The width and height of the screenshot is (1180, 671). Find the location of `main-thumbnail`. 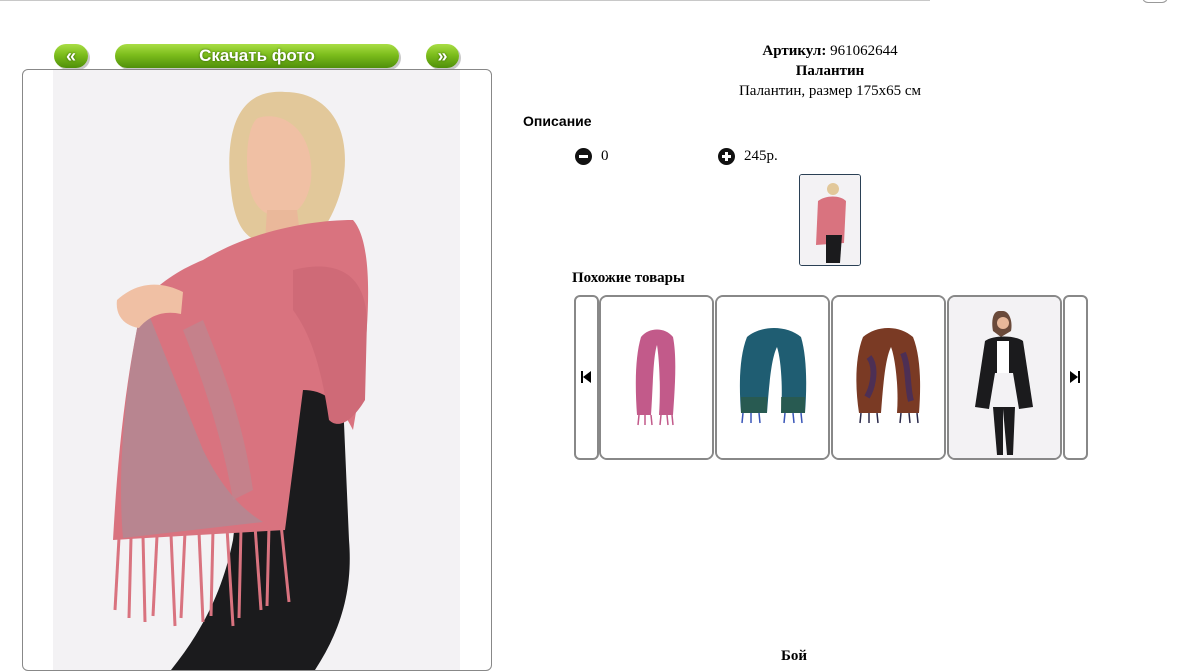

main-thumbnail is located at coordinates (830, 220).